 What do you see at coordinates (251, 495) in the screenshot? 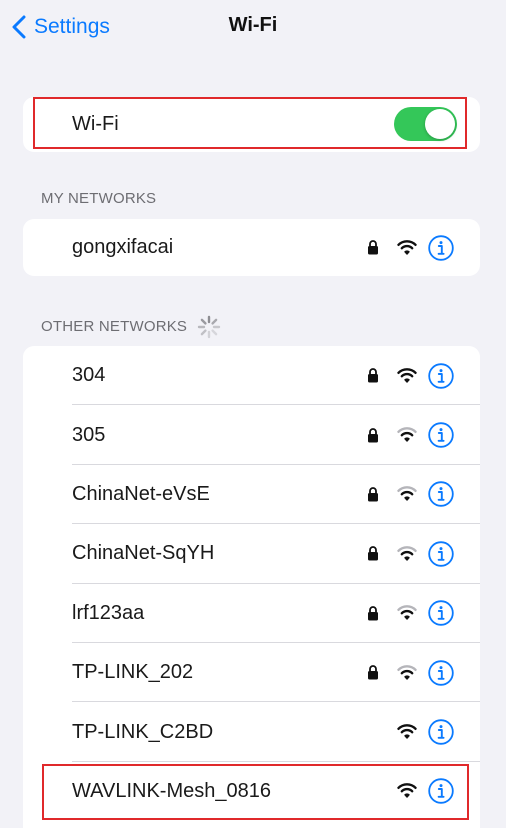
I see `network-row: ChinaNet-eVsE` at bounding box center [251, 495].